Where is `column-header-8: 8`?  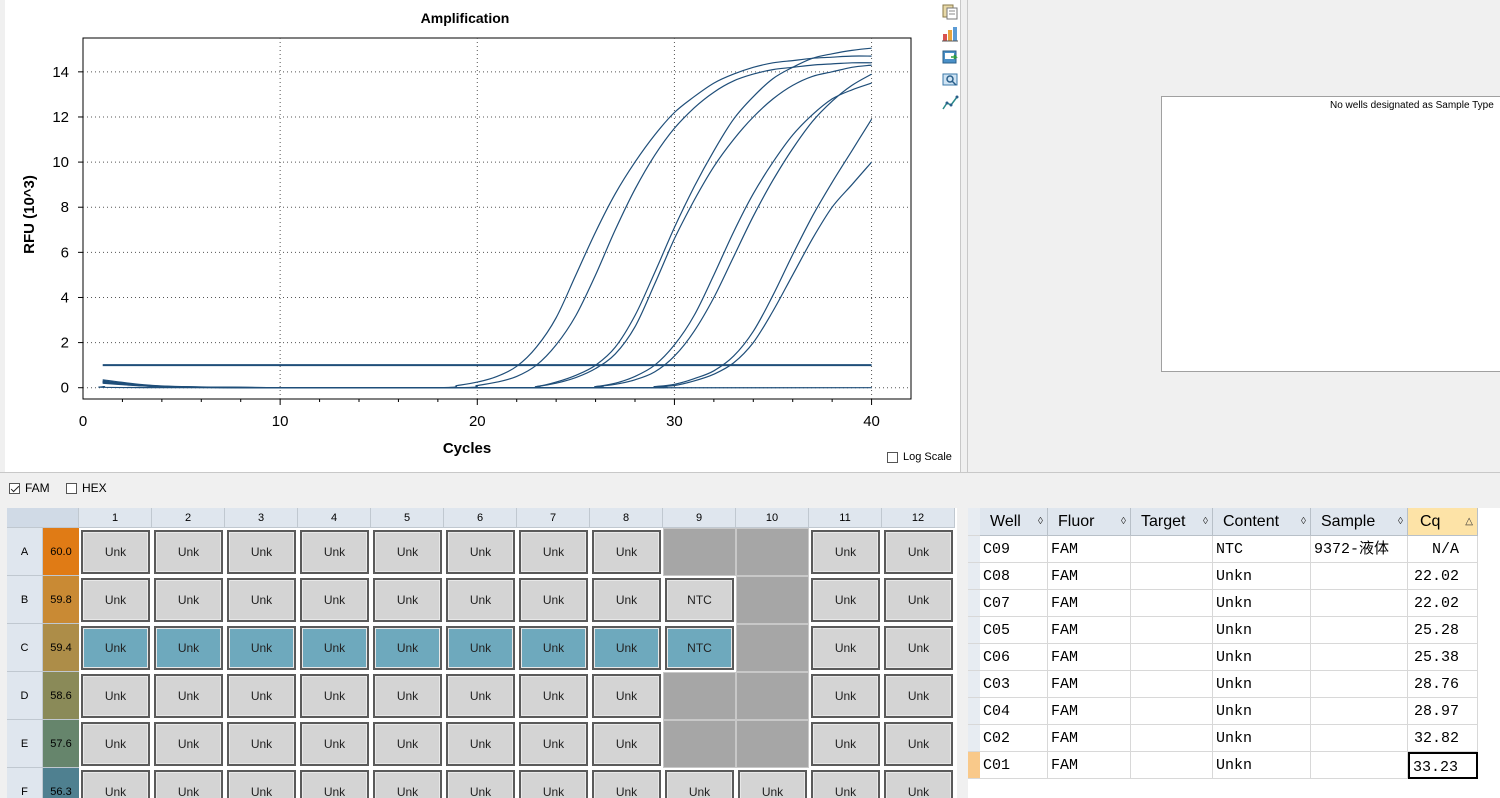 column-header-8: 8 is located at coordinates (626, 518).